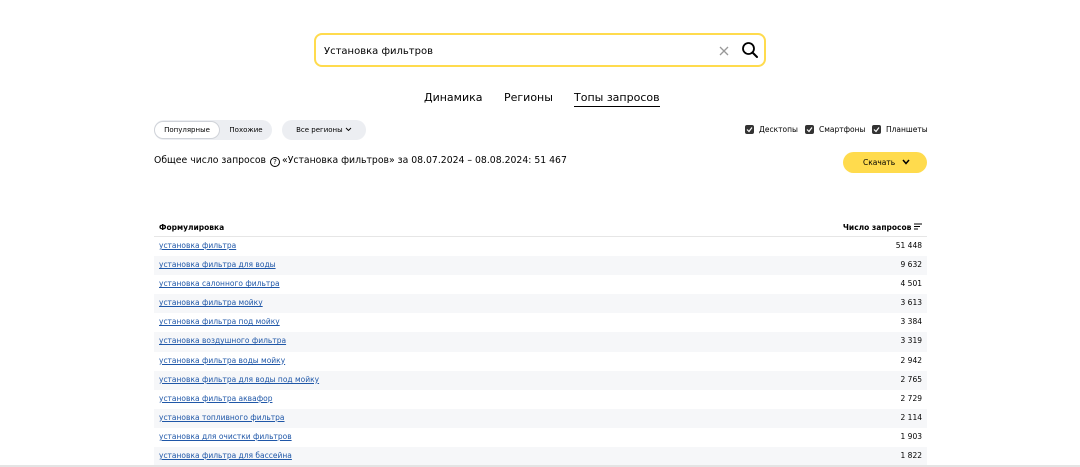  I want to click on regions-label: Все регионы, so click(319, 130).